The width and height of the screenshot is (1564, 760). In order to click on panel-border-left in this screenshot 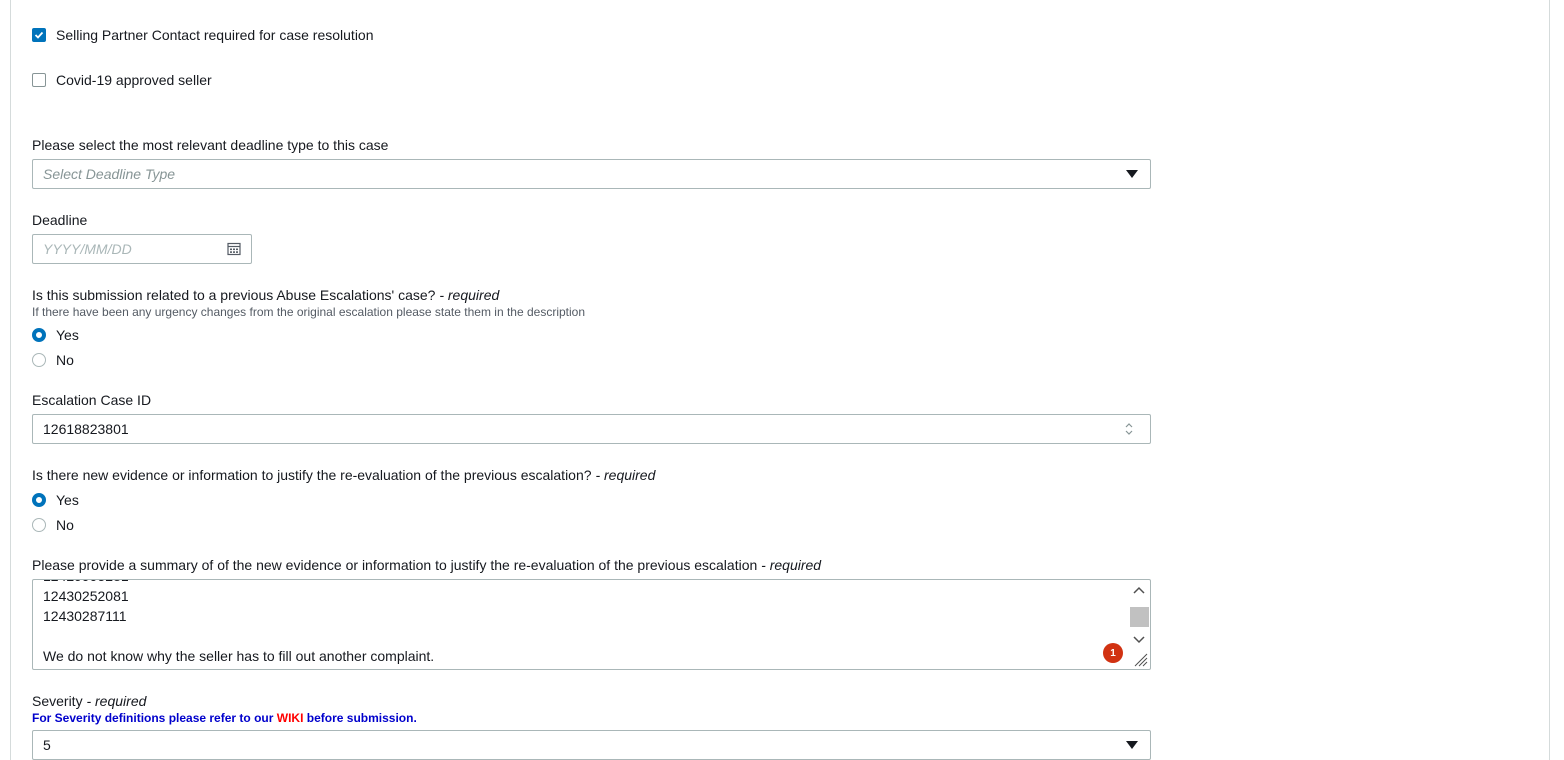, I will do `click(10, 380)`.